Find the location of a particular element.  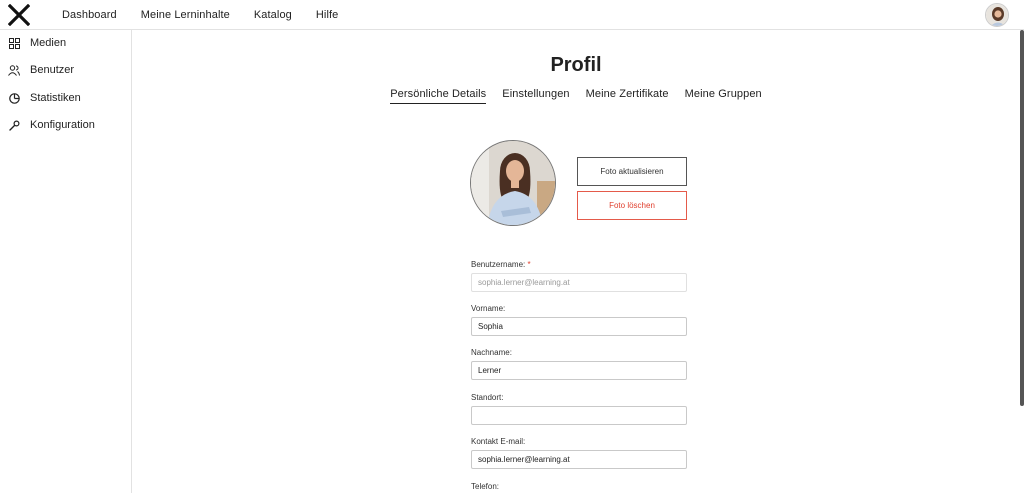

user-avatar is located at coordinates (997, 15).